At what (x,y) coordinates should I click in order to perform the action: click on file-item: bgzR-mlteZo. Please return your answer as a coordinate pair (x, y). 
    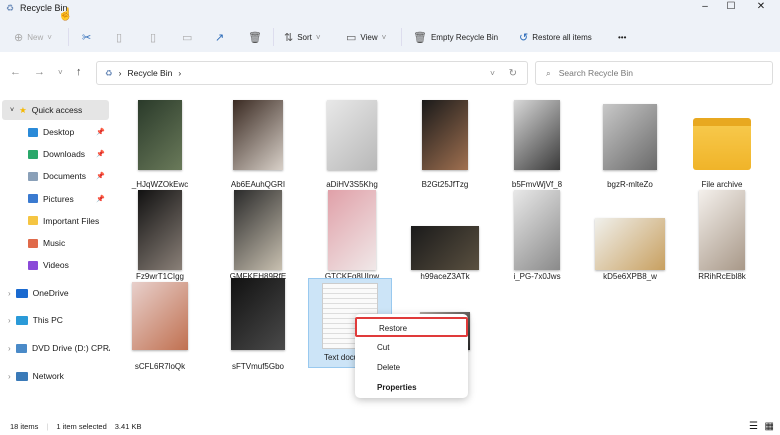
    Looking at the image, I should click on (630, 144).